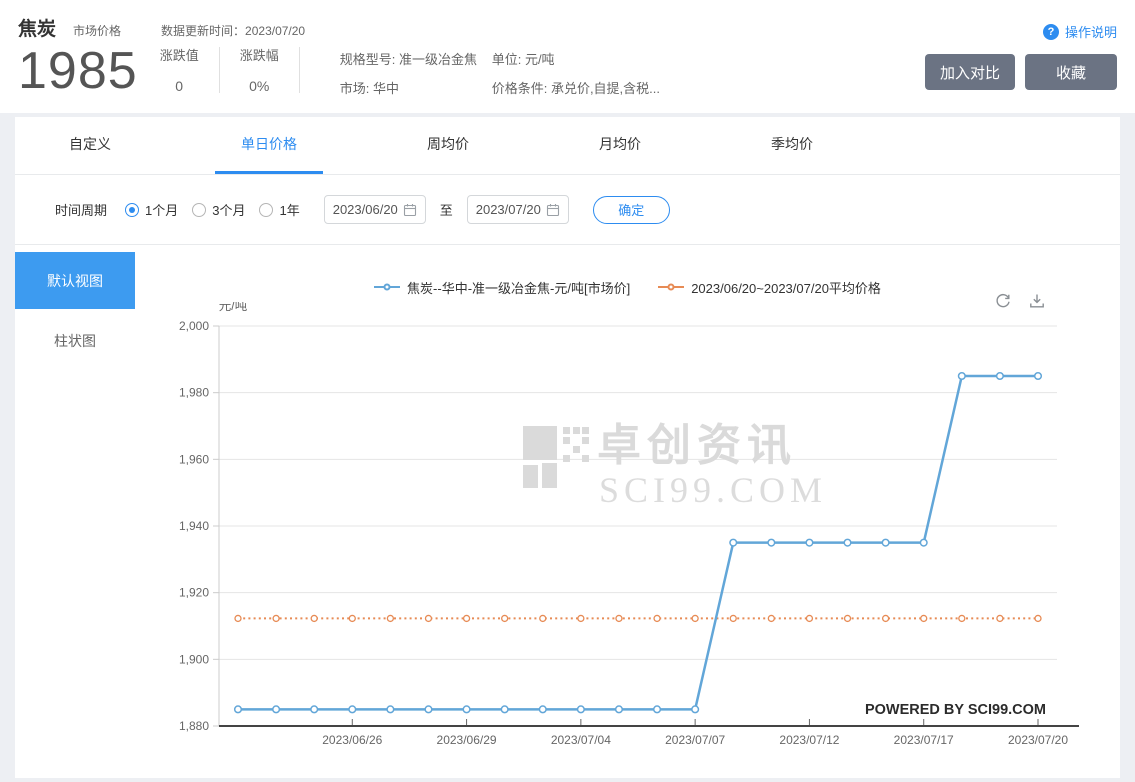 This screenshot has height=782, width=1135. What do you see at coordinates (697, 445) in the screenshot?
I see `svg-text: 卓创资讯` at bounding box center [697, 445].